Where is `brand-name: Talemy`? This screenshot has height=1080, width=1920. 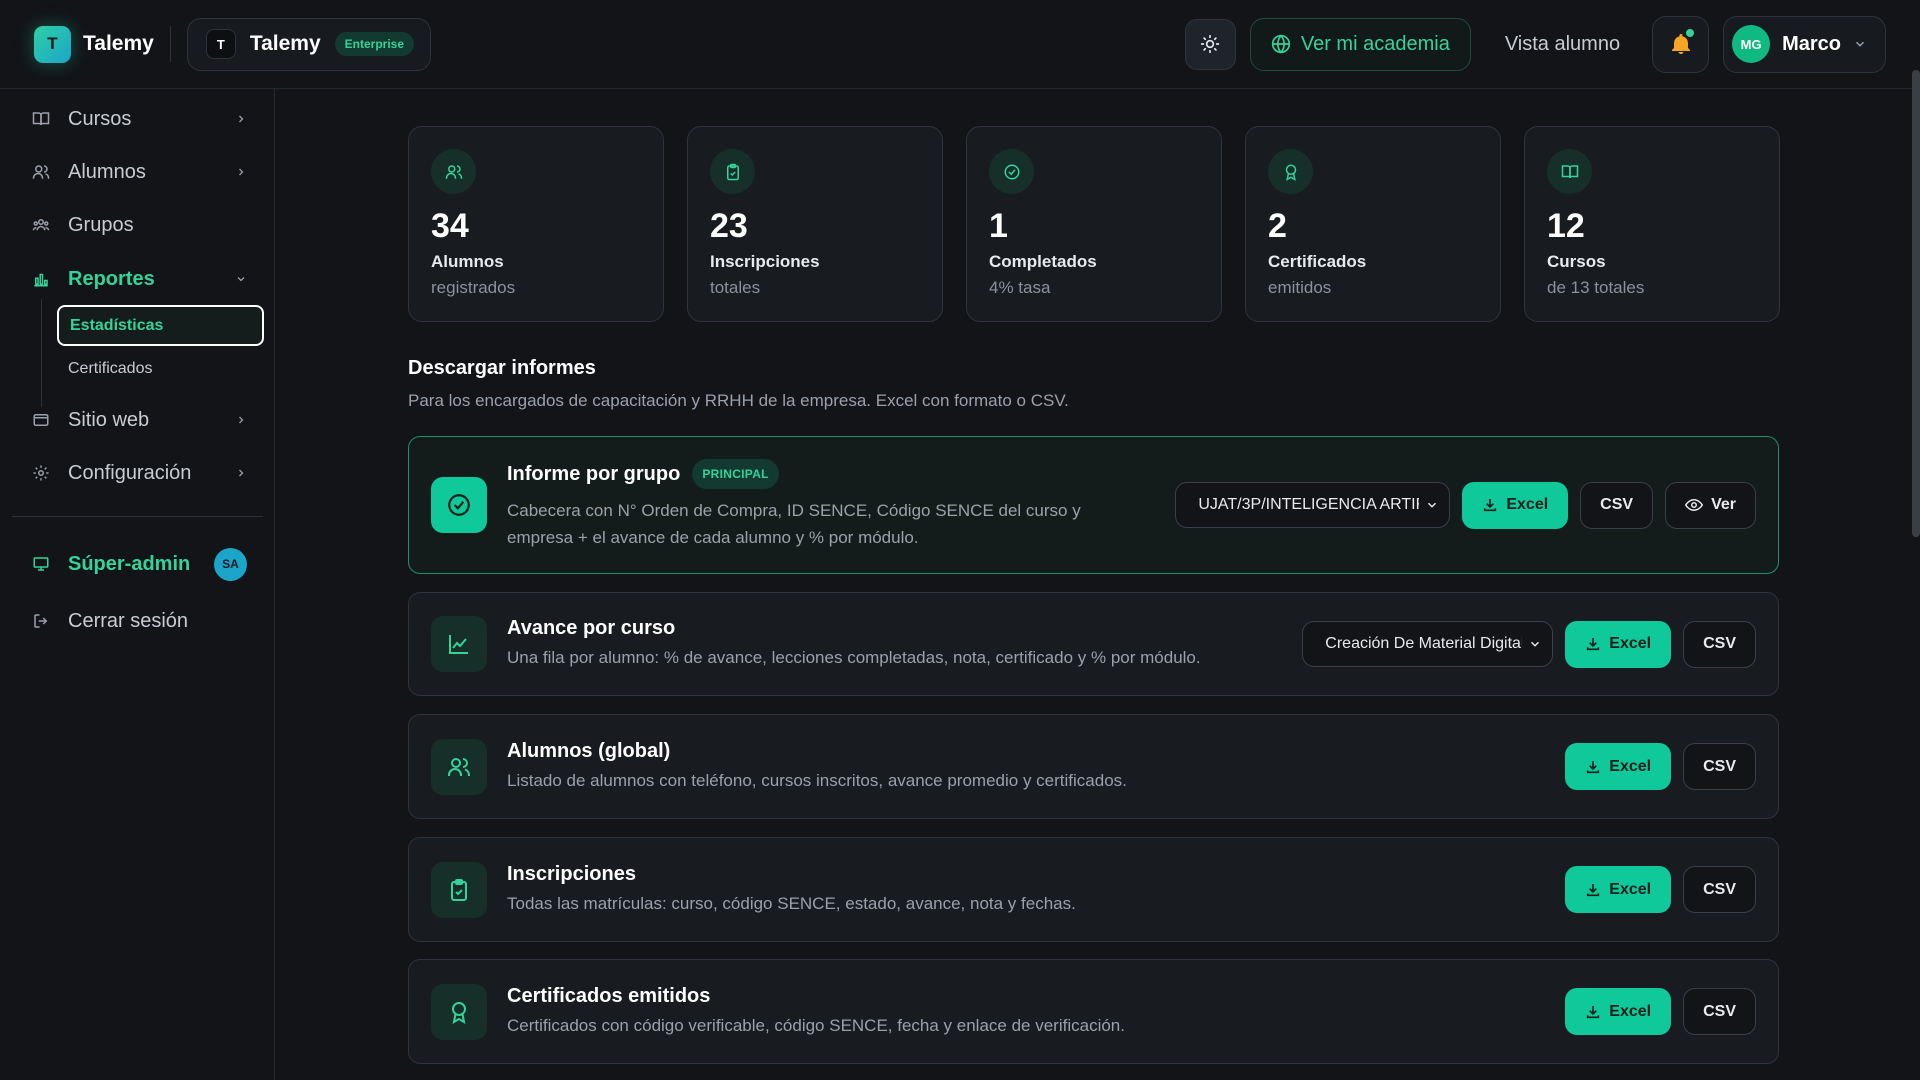
brand-name: Talemy is located at coordinates (118, 43).